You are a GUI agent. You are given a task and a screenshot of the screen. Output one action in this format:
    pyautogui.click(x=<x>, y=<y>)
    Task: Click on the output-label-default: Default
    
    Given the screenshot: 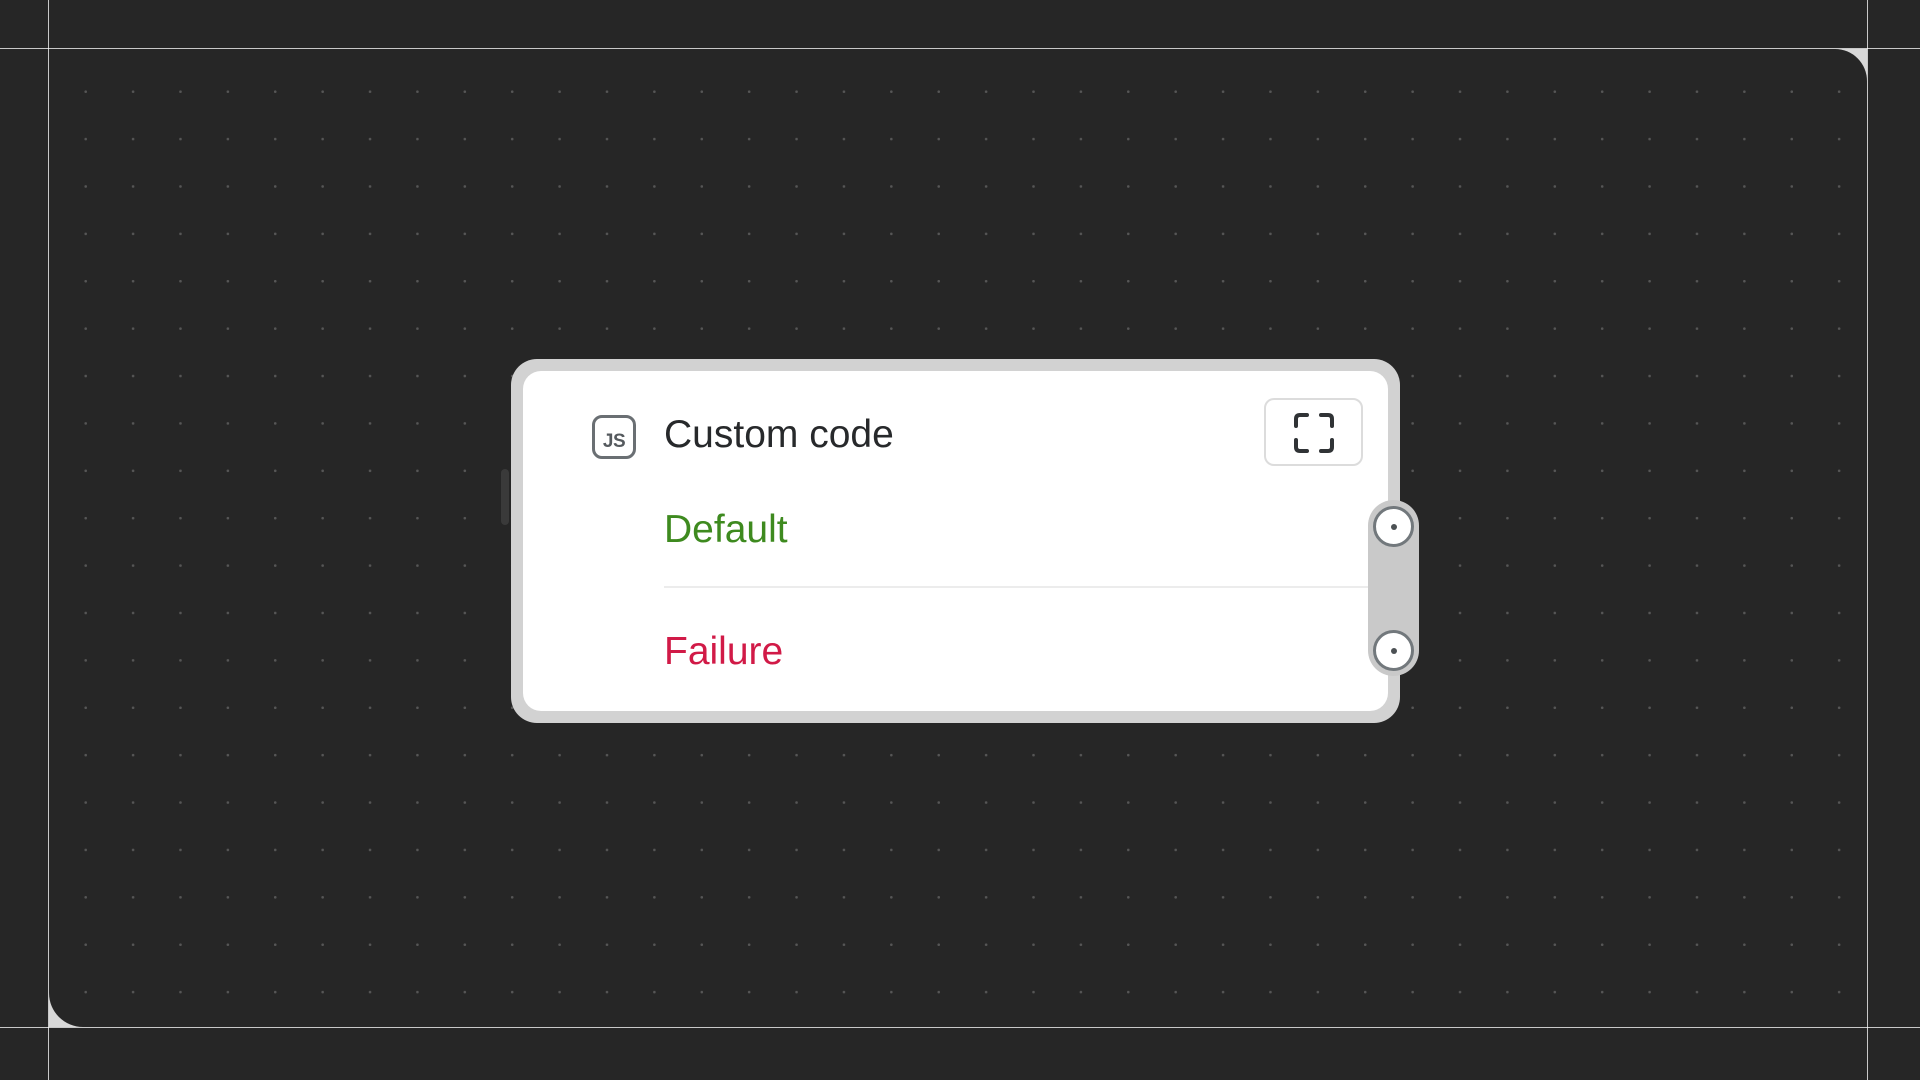 What is the action you would take?
    pyautogui.click(x=726, y=529)
    